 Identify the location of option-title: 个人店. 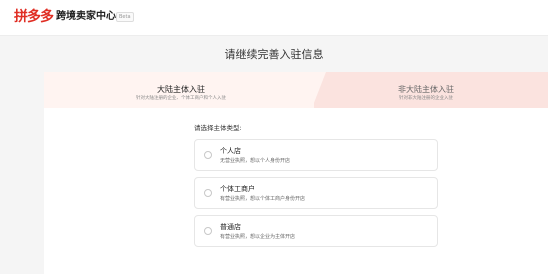
(230, 151).